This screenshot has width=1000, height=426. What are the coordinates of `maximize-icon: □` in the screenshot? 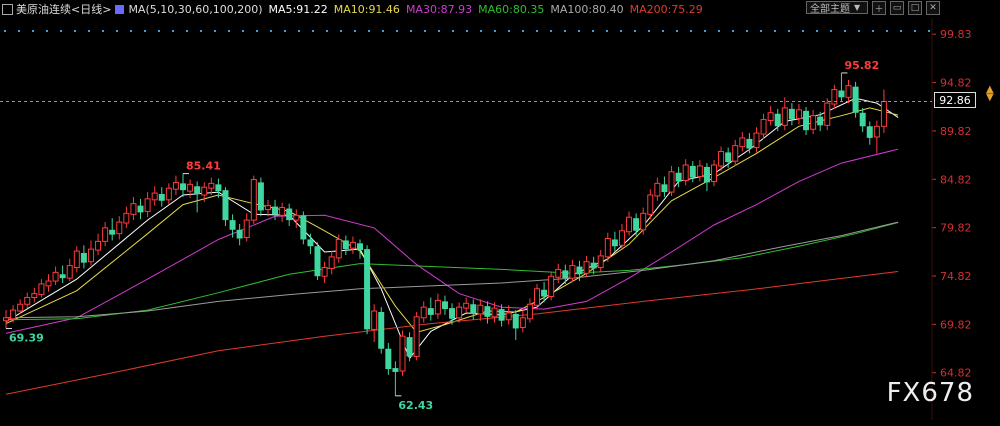 It's located at (915, 8).